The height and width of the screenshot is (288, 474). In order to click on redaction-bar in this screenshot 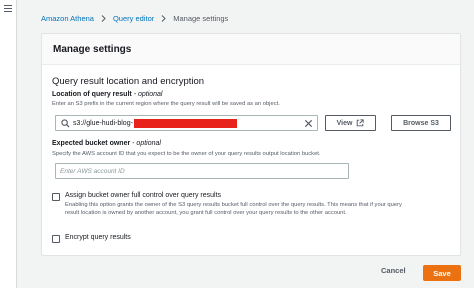, I will do `click(185, 123)`.